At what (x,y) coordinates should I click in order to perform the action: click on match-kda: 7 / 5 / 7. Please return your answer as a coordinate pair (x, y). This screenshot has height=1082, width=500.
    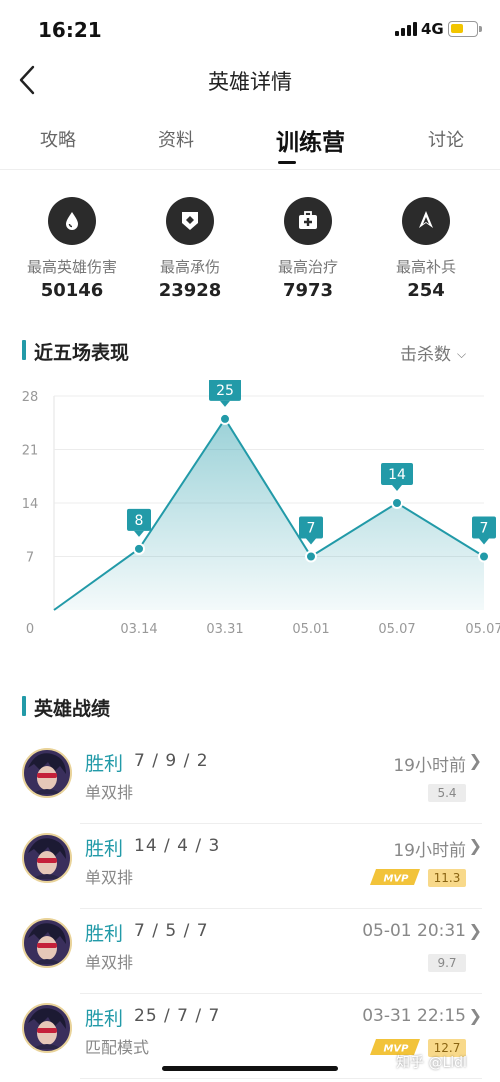
    Looking at the image, I should click on (171, 931).